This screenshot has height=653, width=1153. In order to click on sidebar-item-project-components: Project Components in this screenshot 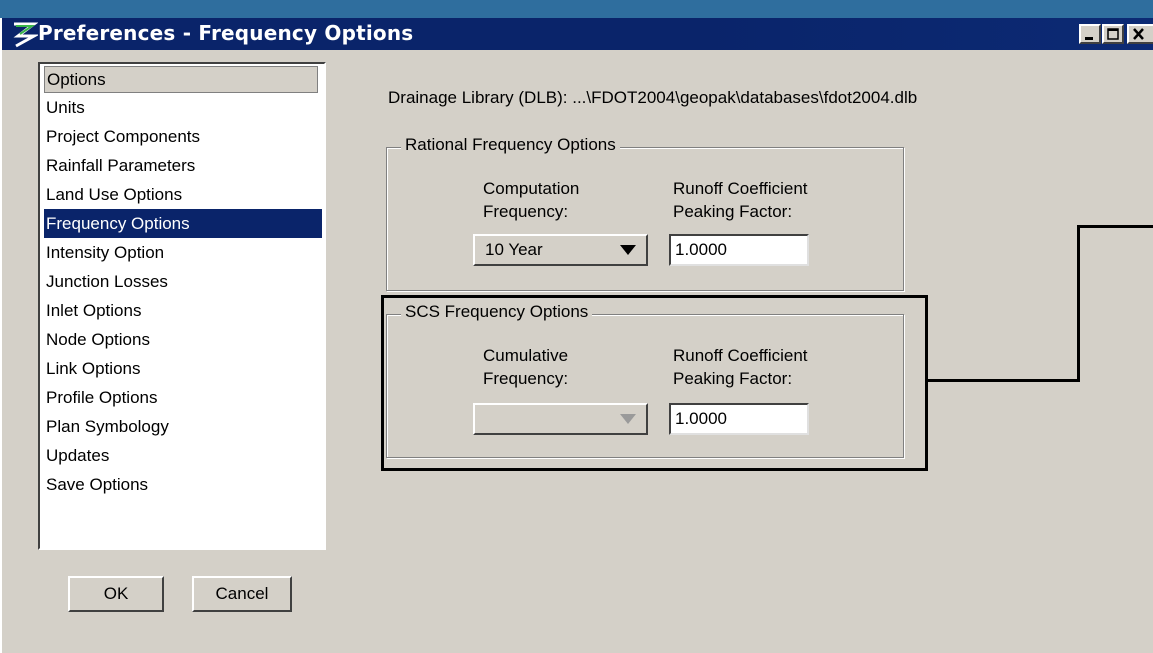, I will do `click(183, 136)`.